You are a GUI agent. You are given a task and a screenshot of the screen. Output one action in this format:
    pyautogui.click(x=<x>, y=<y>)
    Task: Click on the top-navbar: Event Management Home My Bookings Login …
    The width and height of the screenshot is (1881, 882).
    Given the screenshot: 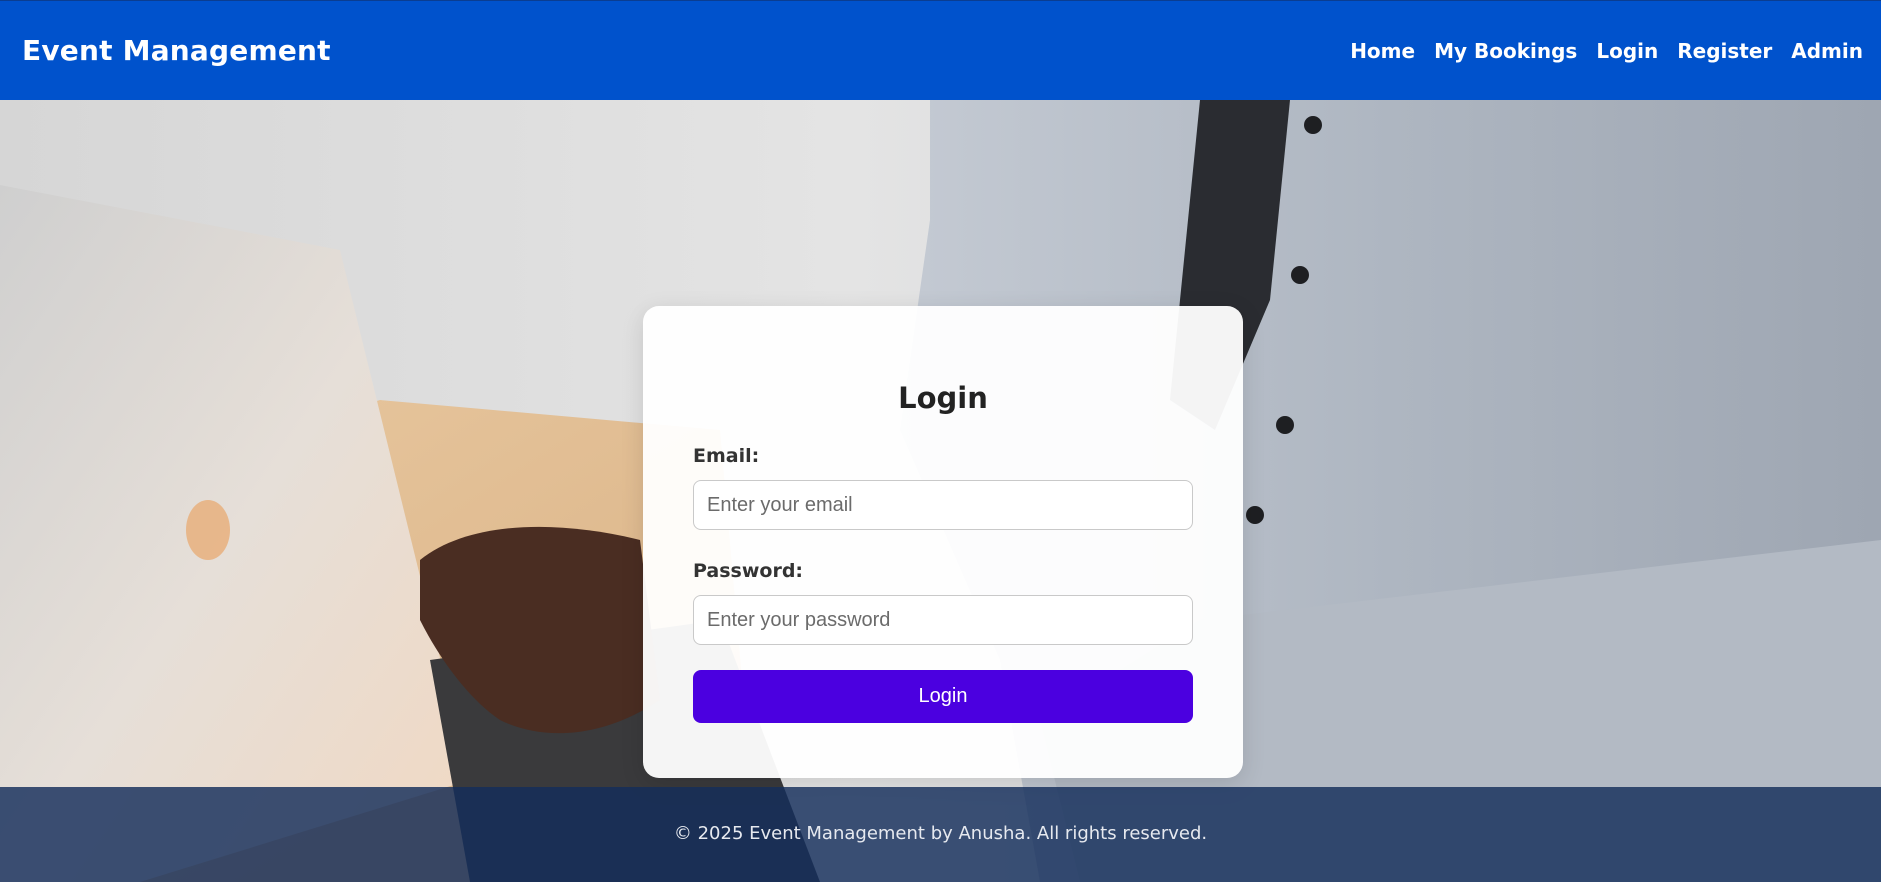 What is the action you would take?
    pyautogui.click(x=940, y=50)
    